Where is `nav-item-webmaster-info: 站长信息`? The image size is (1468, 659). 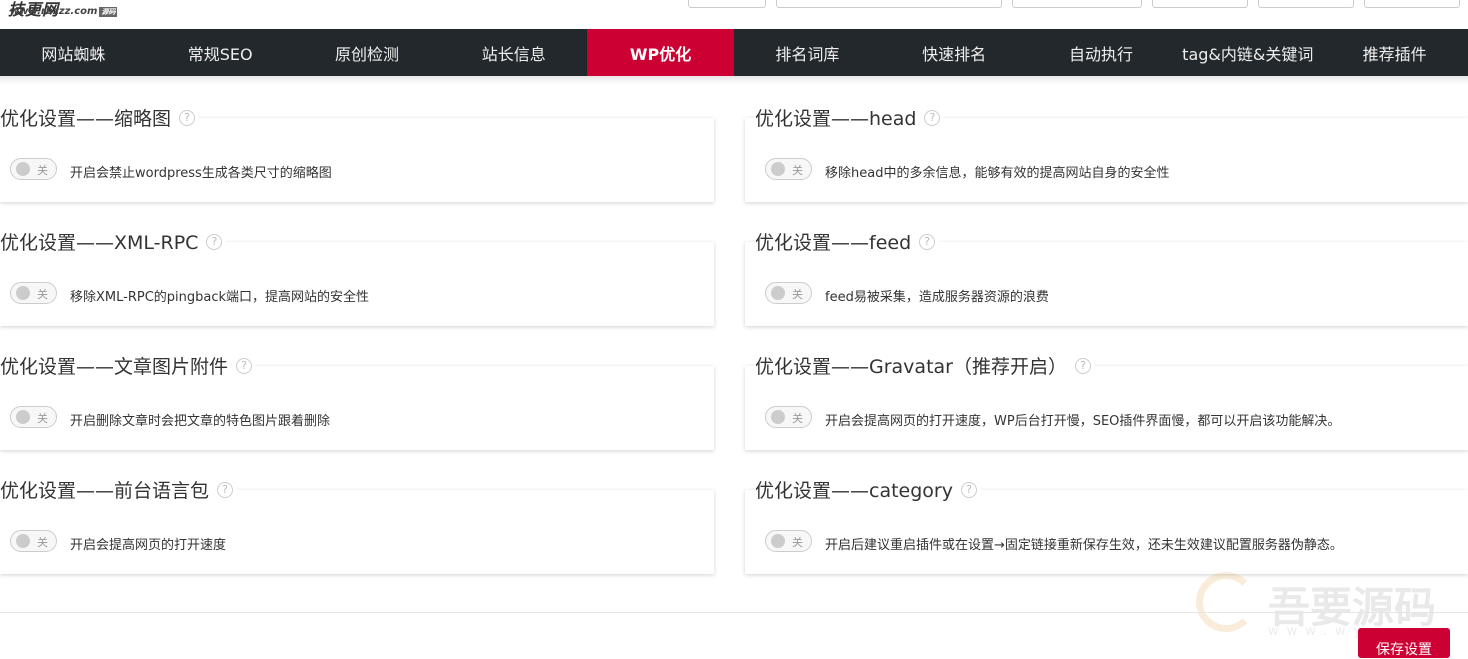 nav-item-webmaster-info: 站长信息 is located at coordinates (513, 52).